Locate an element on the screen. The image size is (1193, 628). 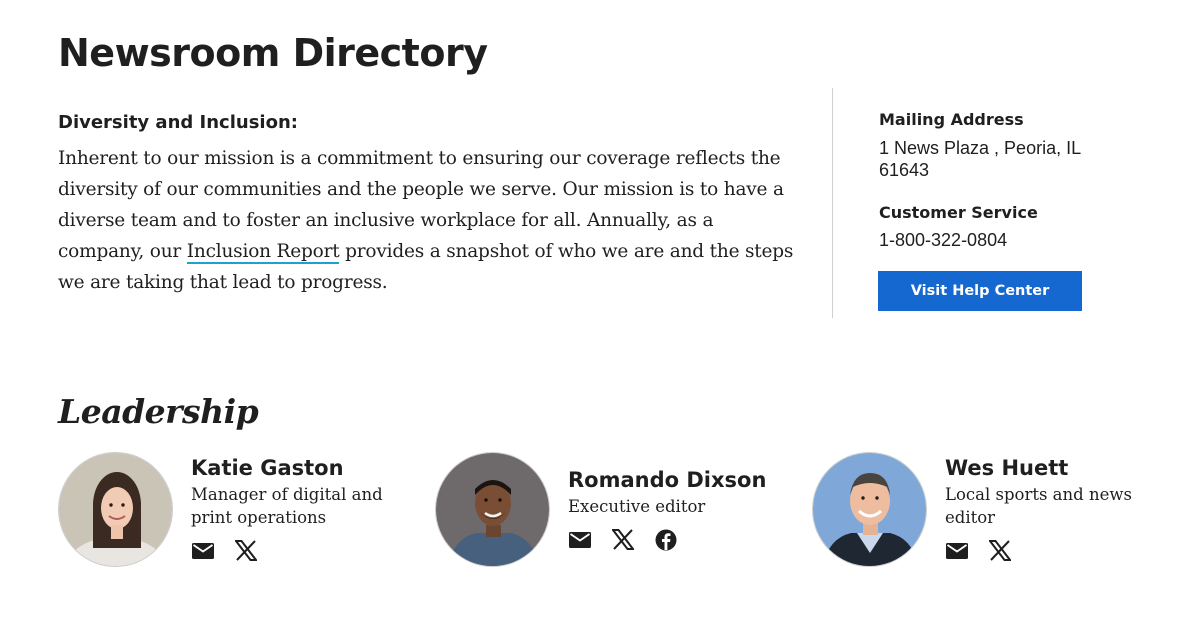
leader-card-romando-dixson: Romando Dixson Executive editor is located at coordinates (615, 512).